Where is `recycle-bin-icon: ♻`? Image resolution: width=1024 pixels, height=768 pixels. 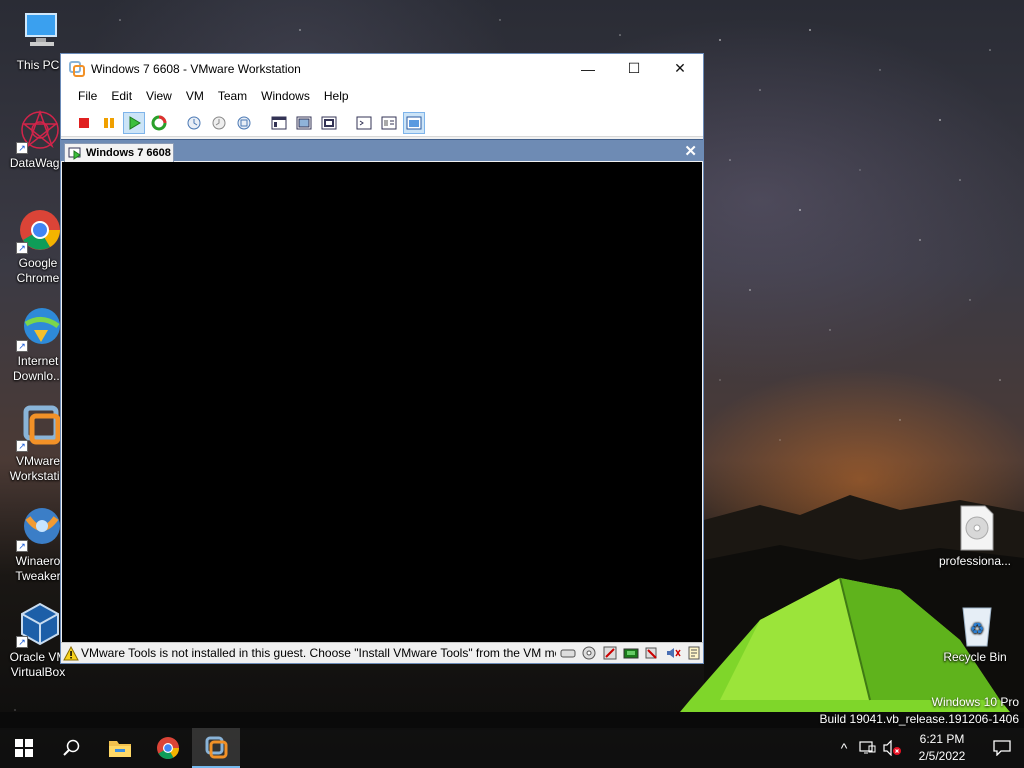
recycle-bin-icon: ♻ is located at coordinates (975, 624).